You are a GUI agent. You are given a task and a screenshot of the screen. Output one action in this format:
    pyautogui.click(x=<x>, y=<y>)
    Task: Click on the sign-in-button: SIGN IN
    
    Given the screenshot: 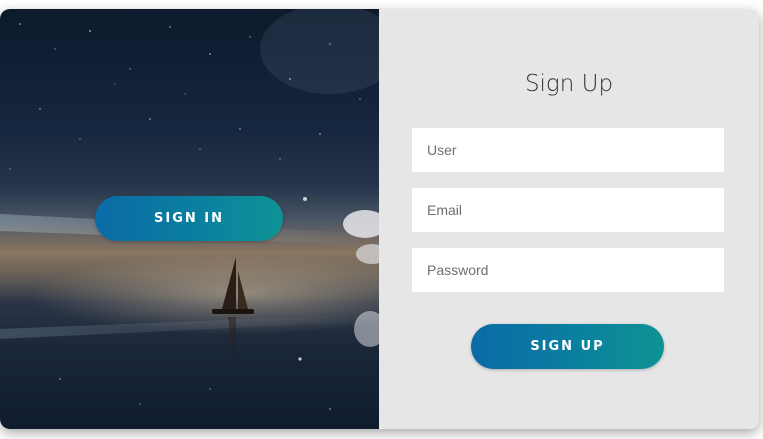 What is the action you would take?
    pyautogui.click(x=189, y=218)
    